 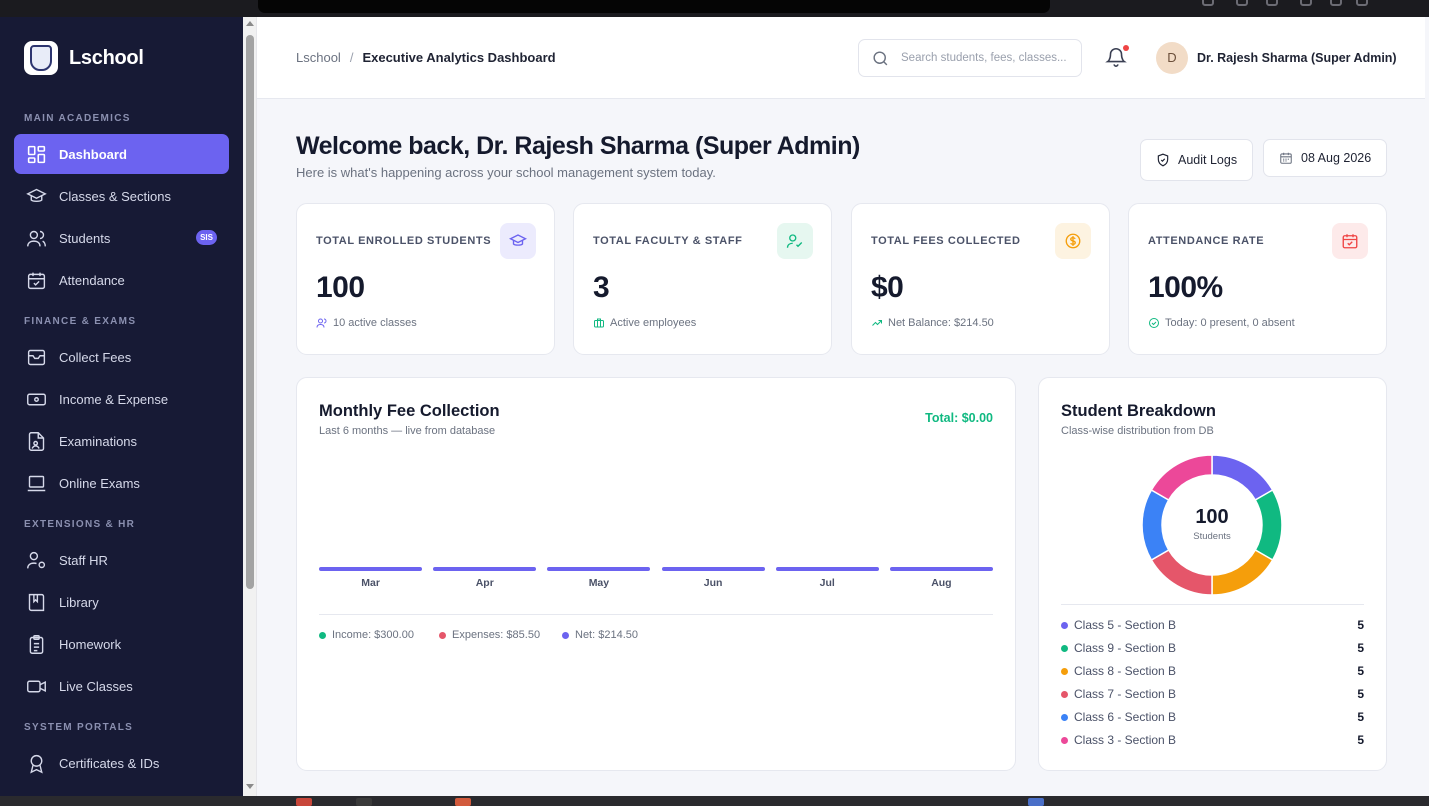 What do you see at coordinates (41, 58) in the screenshot?
I see `logo-icon` at bounding box center [41, 58].